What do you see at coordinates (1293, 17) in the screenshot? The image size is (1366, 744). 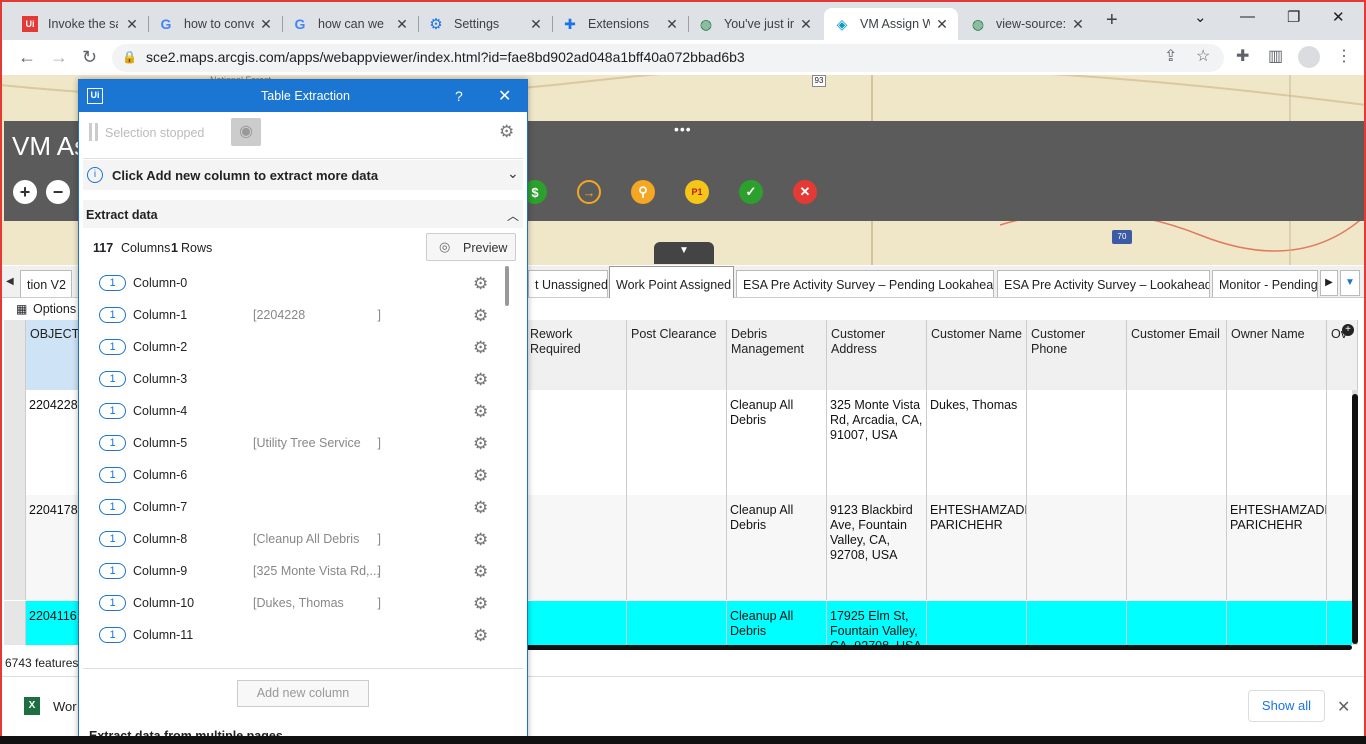 I see `restore-icon: ❐` at bounding box center [1293, 17].